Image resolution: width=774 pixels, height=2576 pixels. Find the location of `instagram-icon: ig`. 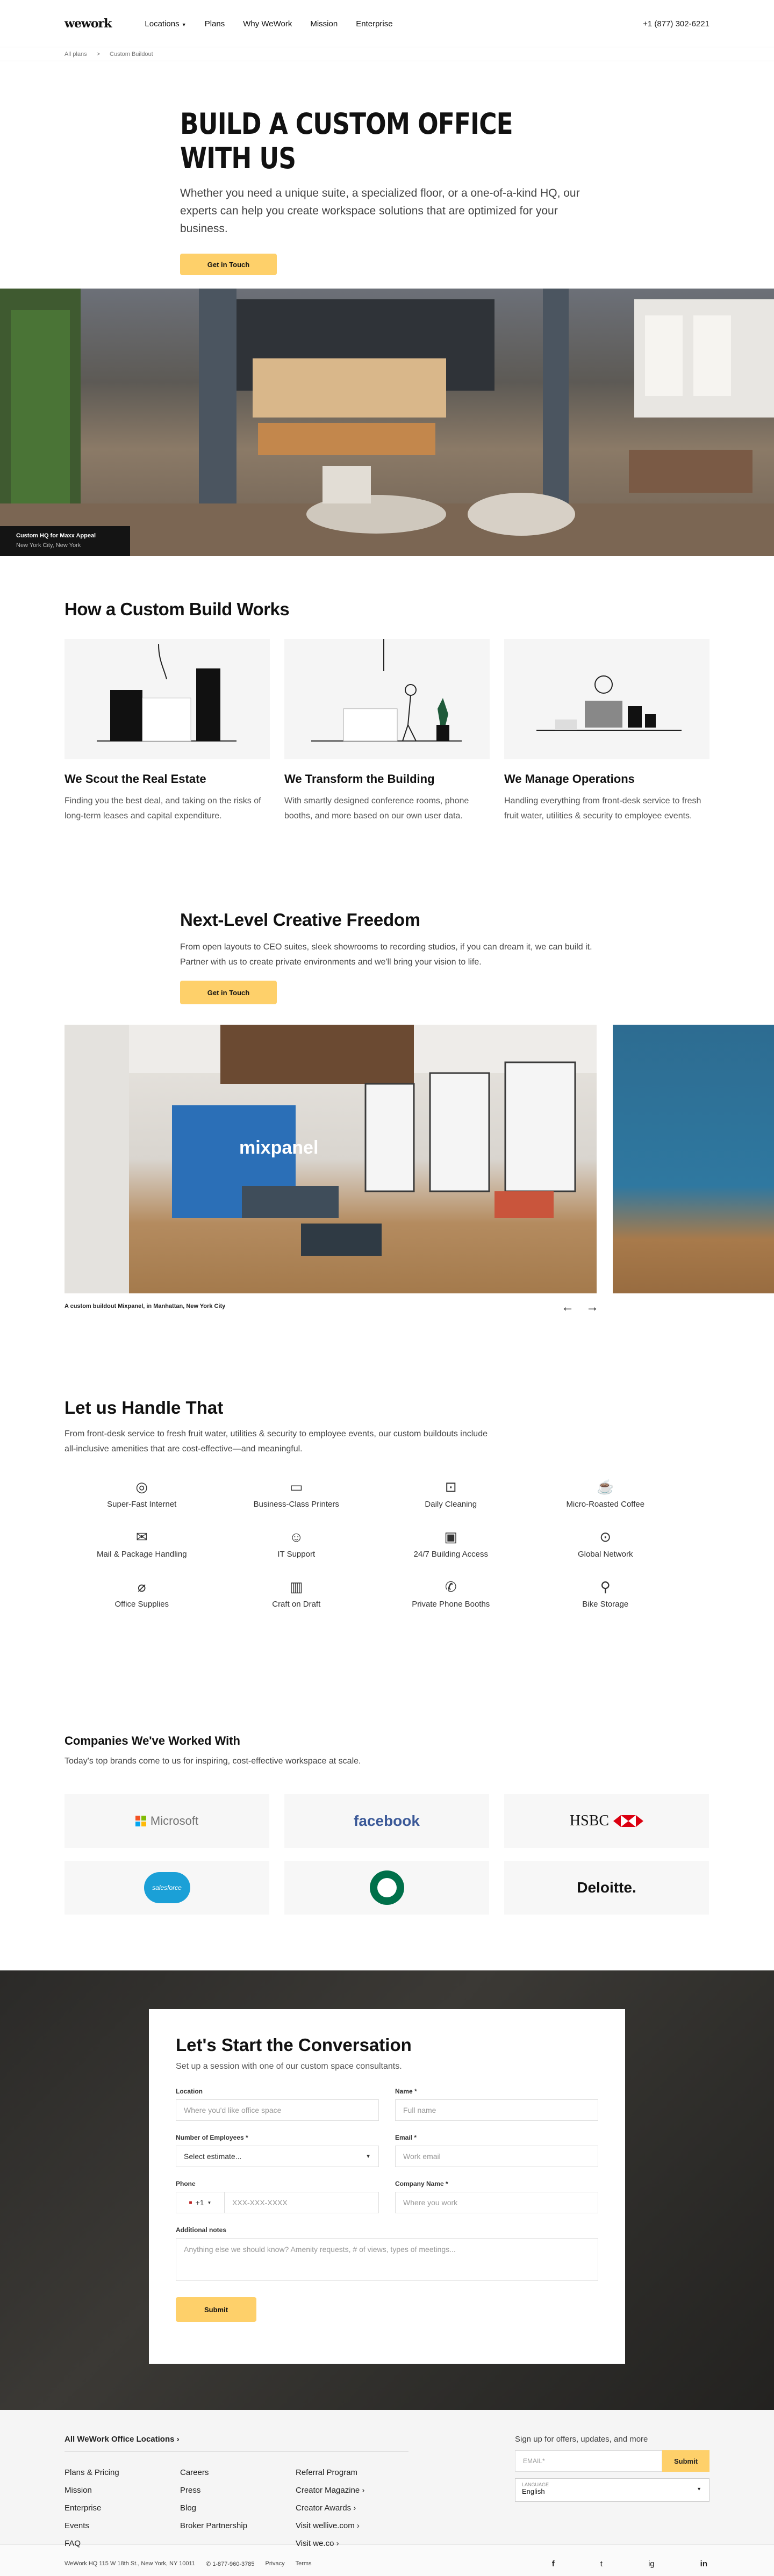

instagram-icon: ig is located at coordinates (651, 2563).